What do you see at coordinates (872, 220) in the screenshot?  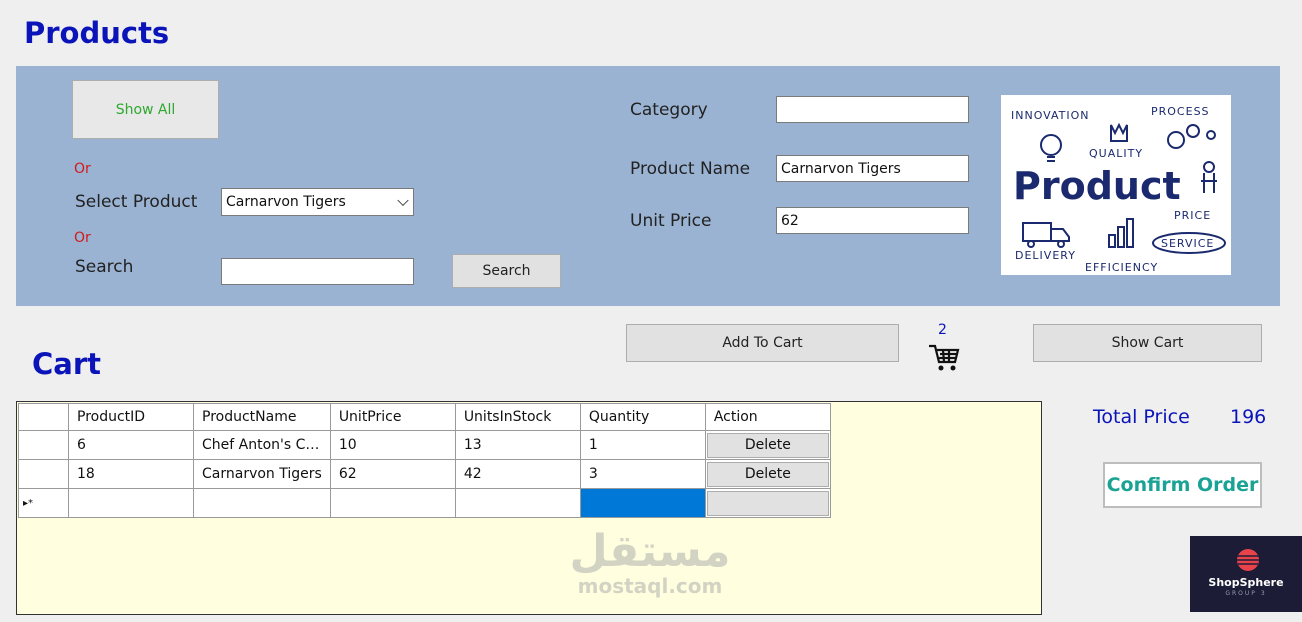 I see `unit-price-field: 62` at bounding box center [872, 220].